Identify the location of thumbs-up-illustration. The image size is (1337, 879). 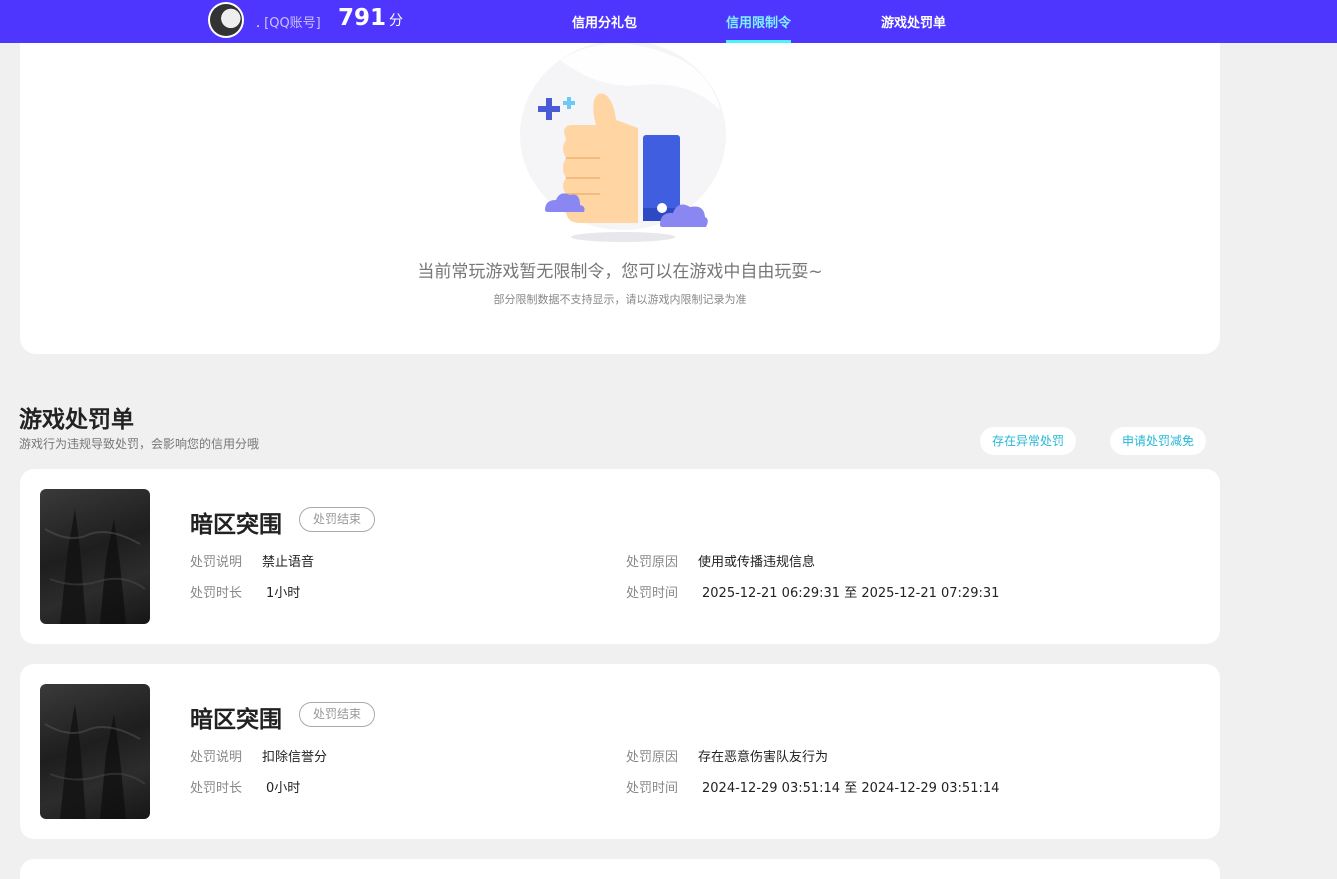
(623, 141).